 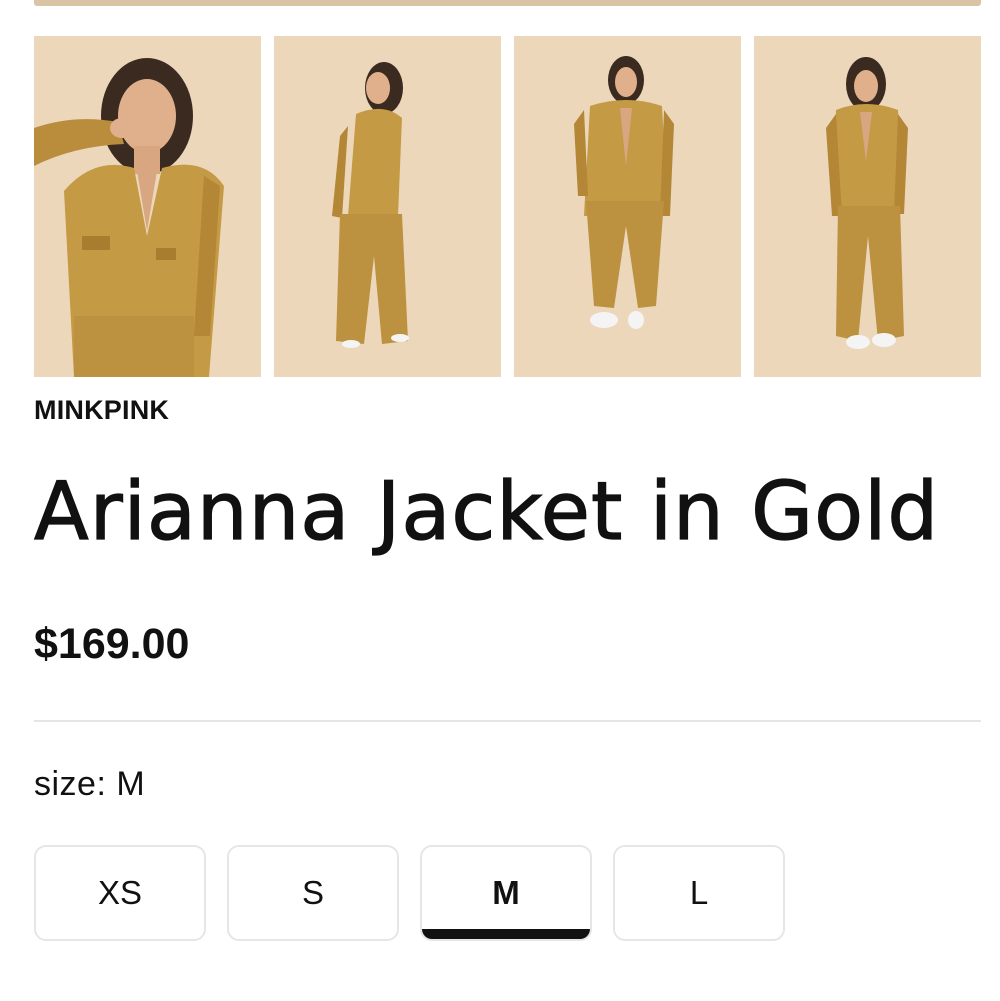 What do you see at coordinates (112, 644) in the screenshot?
I see `product-price: $169.00` at bounding box center [112, 644].